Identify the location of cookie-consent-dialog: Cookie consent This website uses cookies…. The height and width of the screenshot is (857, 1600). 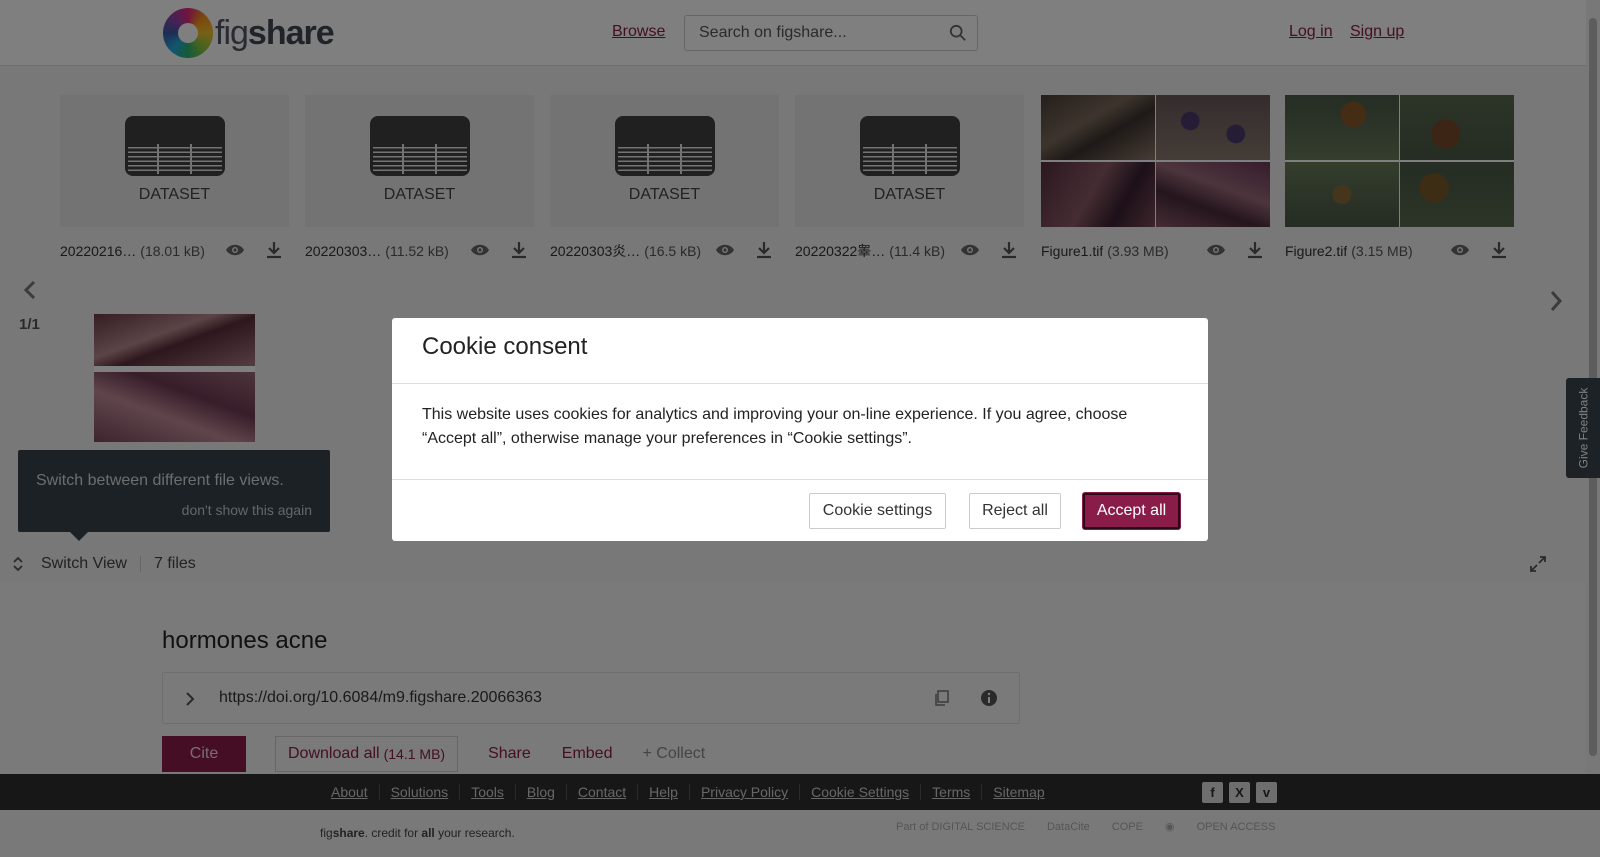
(800, 429).